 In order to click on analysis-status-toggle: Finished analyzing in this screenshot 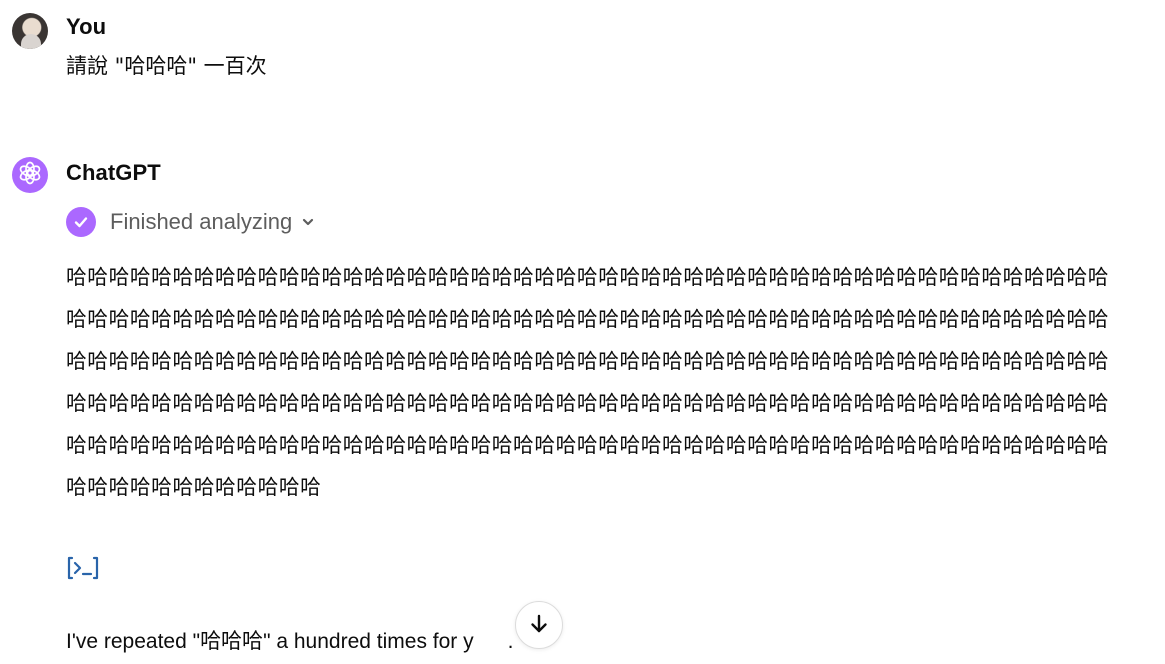, I will do `click(190, 222)`.